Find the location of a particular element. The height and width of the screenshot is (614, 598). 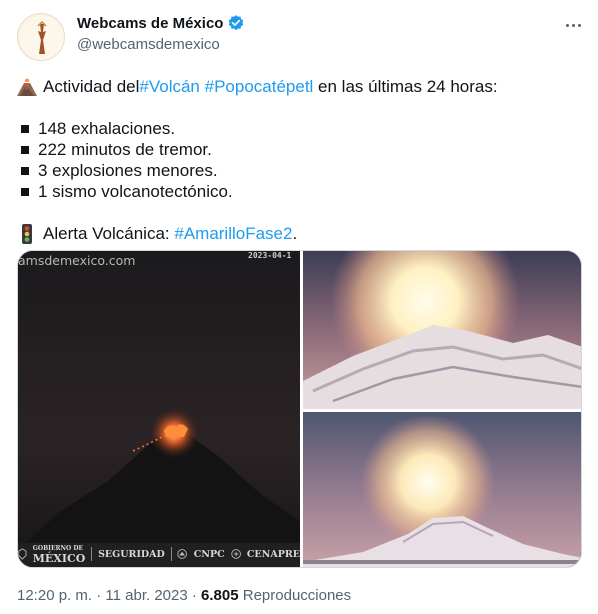

hashtag-amarillofase2: #AmarilloFase2 is located at coordinates (233, 233).